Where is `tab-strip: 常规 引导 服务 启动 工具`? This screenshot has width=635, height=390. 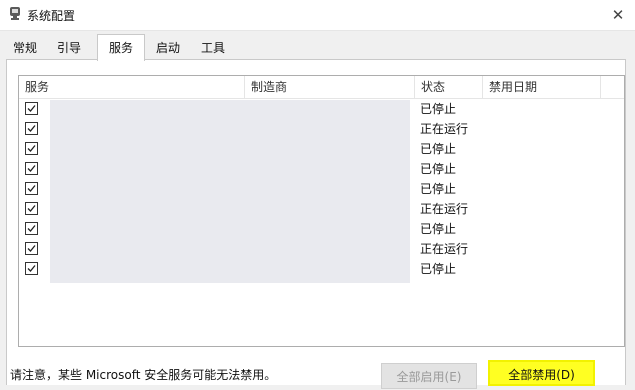
tab-strip: 常规 引导 服务 启动 工具 is located at coordinates (317, 47).